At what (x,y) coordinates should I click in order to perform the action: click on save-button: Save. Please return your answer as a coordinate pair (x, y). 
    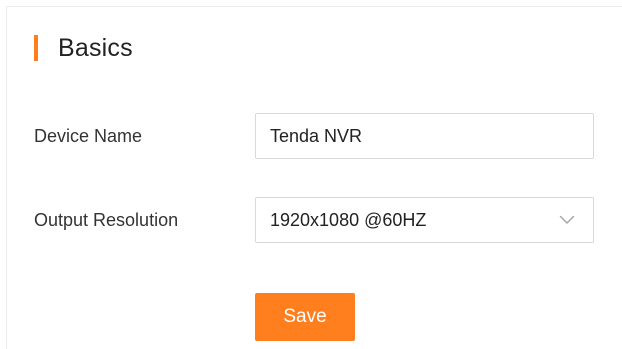
    Looking at the image, I should click on (305, 317).